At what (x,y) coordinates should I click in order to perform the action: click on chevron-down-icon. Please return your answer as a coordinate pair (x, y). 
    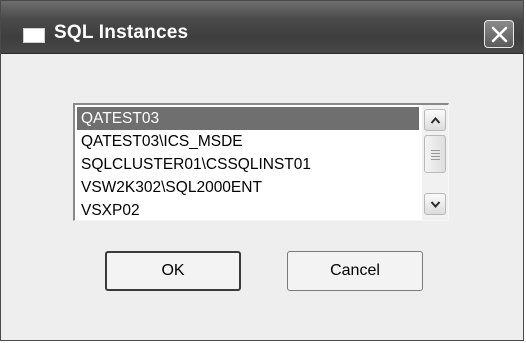
    Looking at the image, I should click on (435, 205).